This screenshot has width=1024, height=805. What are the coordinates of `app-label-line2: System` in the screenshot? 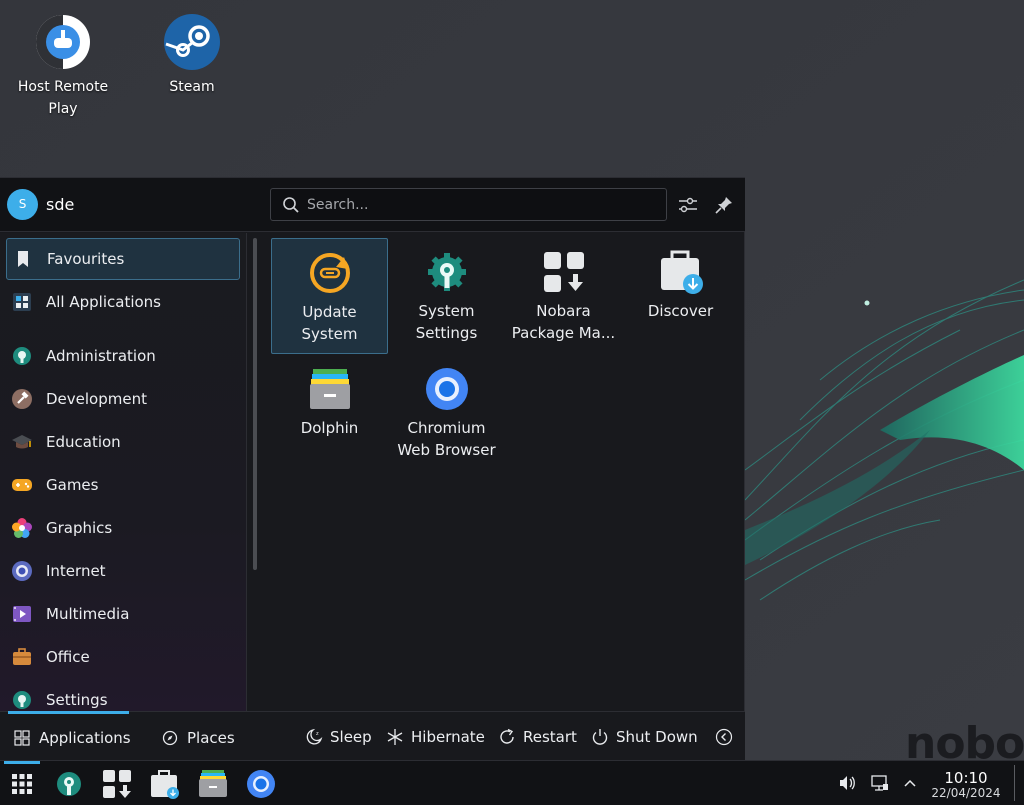 It's located at (329, 334).